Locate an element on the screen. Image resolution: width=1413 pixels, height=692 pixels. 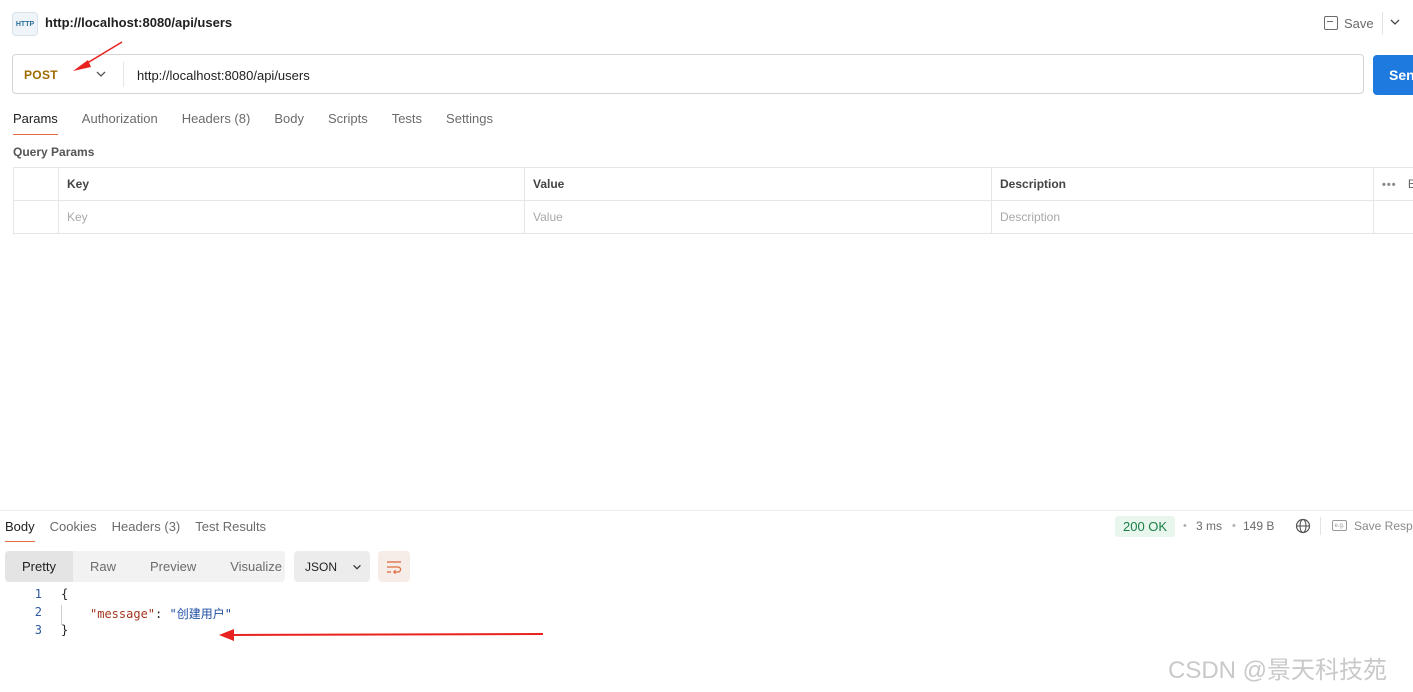
annotation-arrow-method is located at coordinates (98, 56).